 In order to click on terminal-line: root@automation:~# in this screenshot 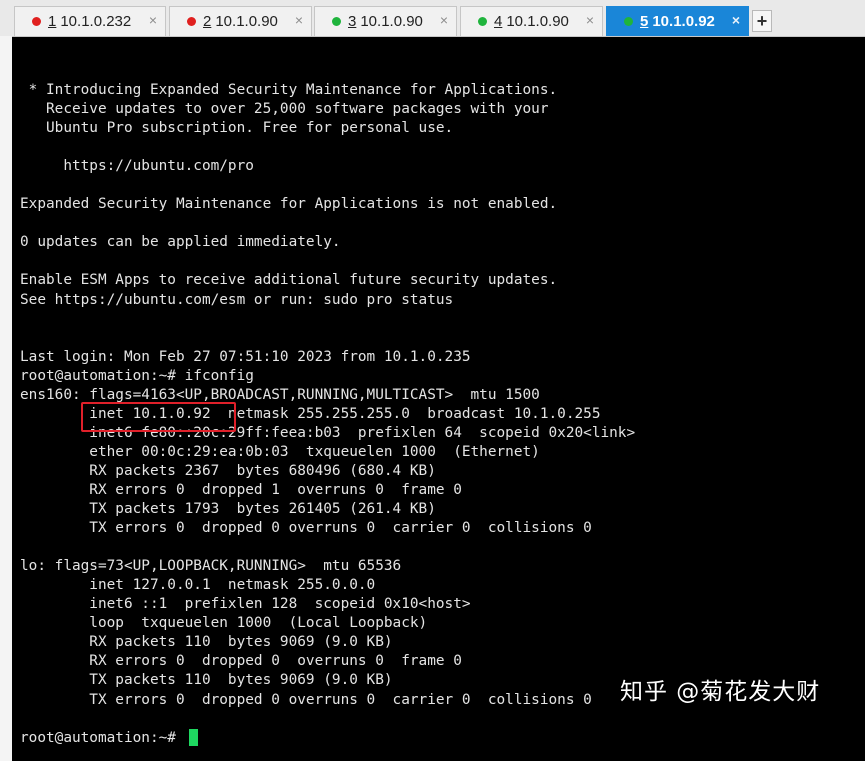, I will do `click(102, 737)`.